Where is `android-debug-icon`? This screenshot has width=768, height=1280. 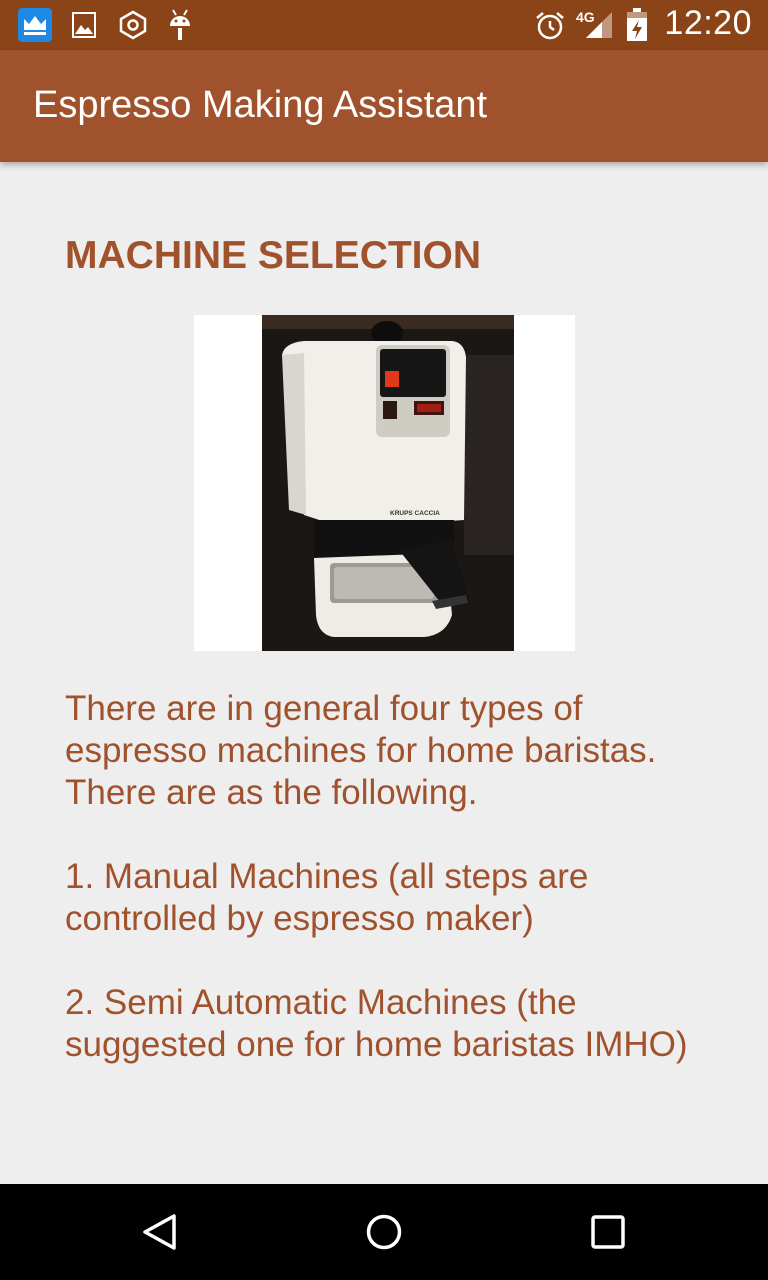
android-debug-icon is located at coordinates (180, 24).